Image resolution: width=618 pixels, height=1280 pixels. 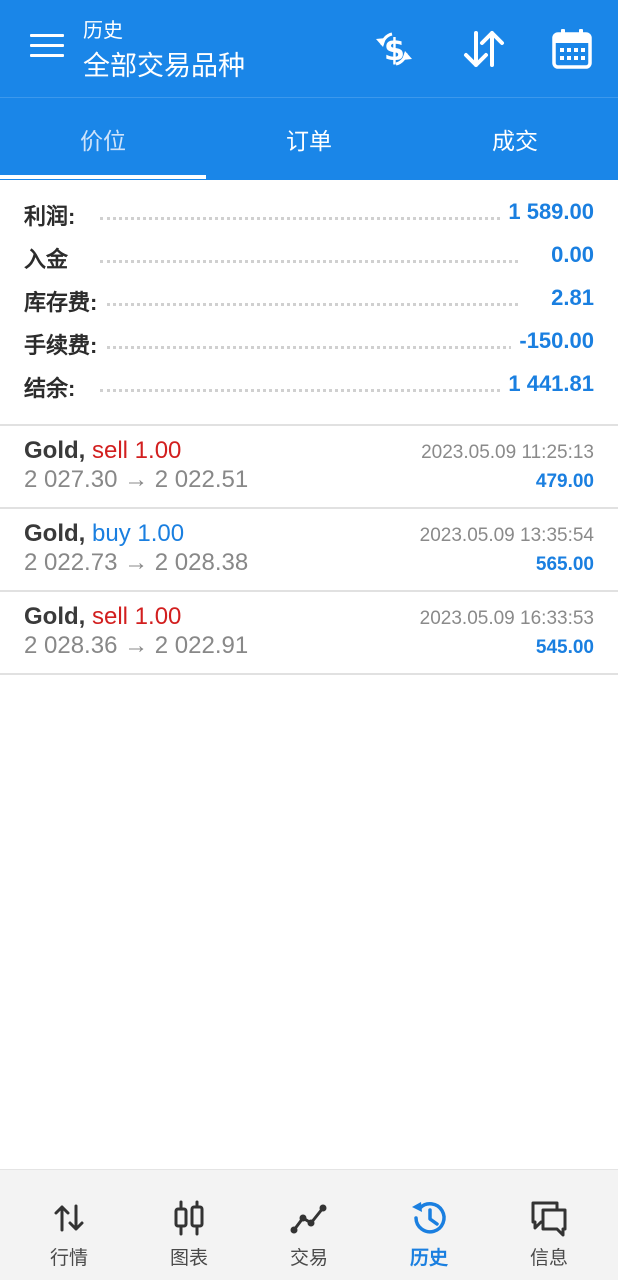 What do you see at coordinates (394, 49) in the screenshot?
I see `currency-exchange-icon: $` at bounding box center [394, 49].